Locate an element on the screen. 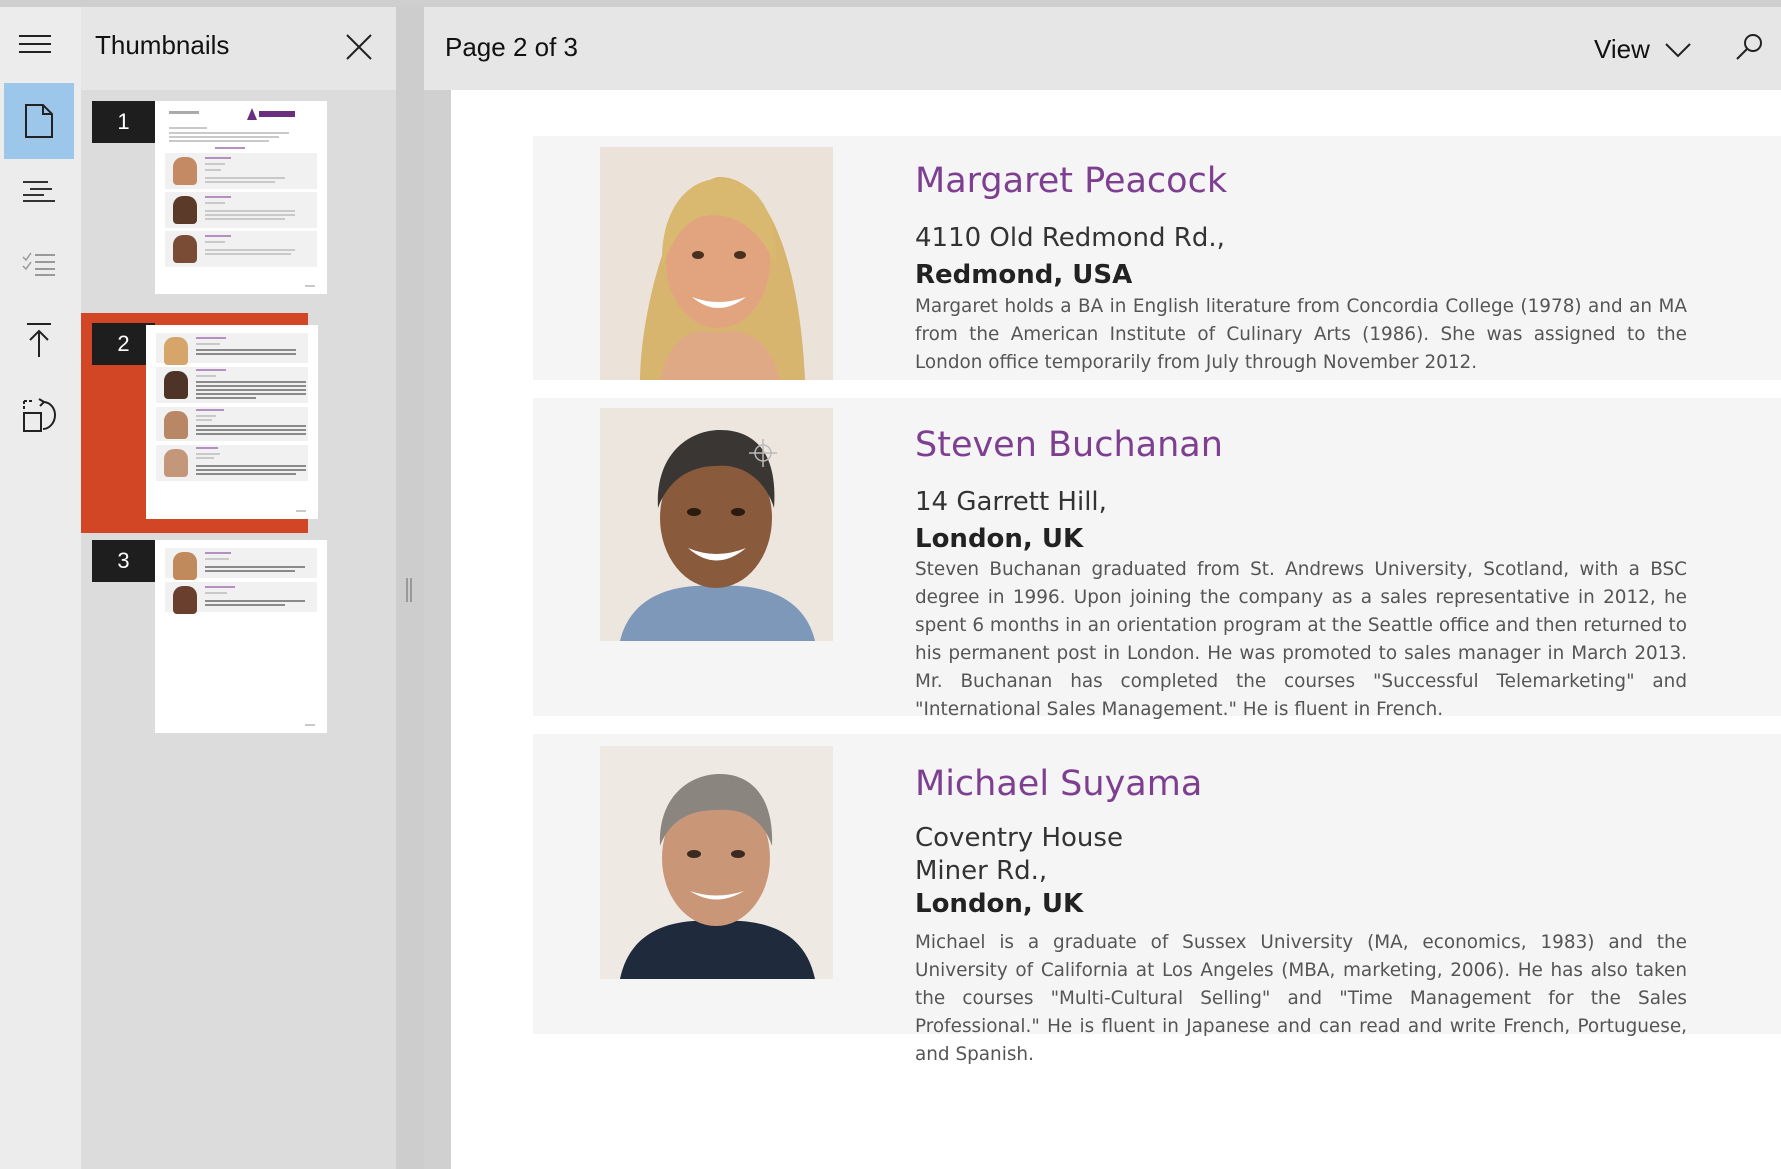 The height and width of the screenshot is (1169, 1781). menu-button is located at coordinates (35, 46).